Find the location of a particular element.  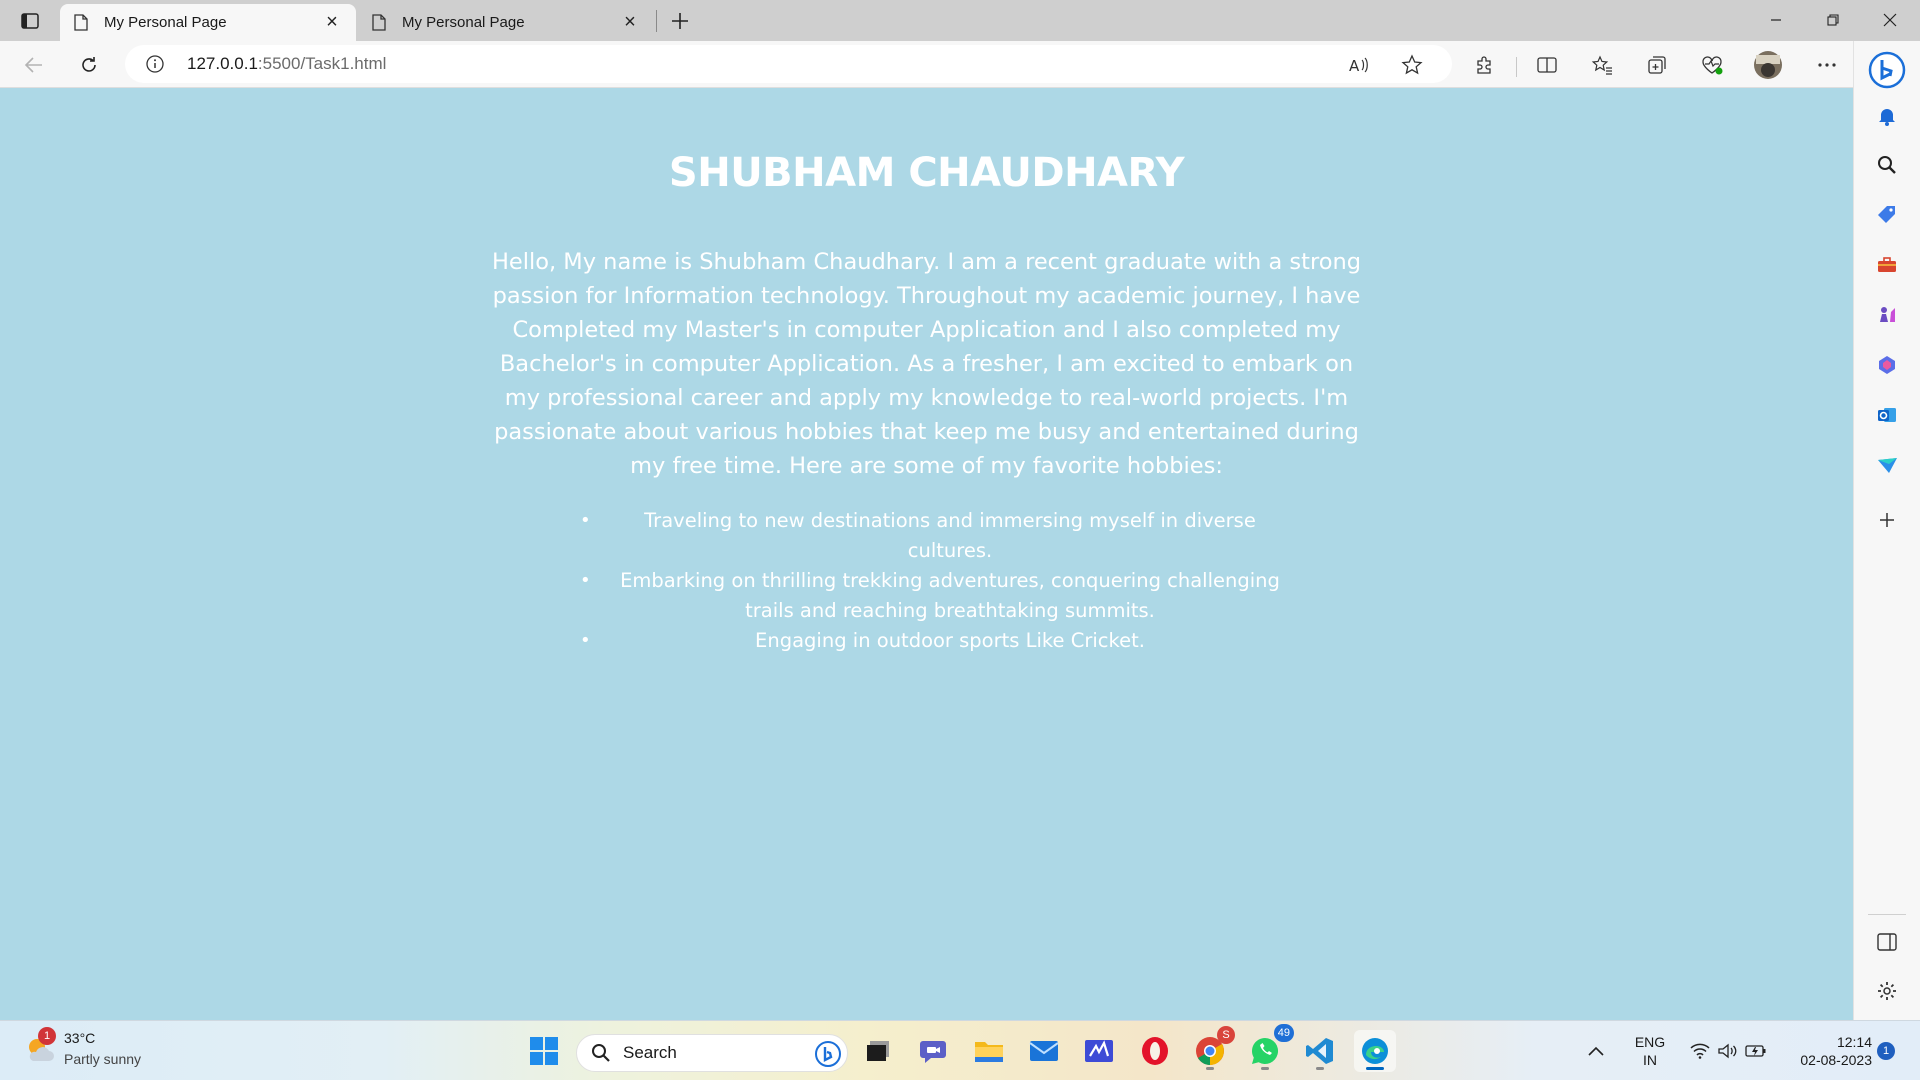

microsoft-365-button is located at coordinates (1887, 365).